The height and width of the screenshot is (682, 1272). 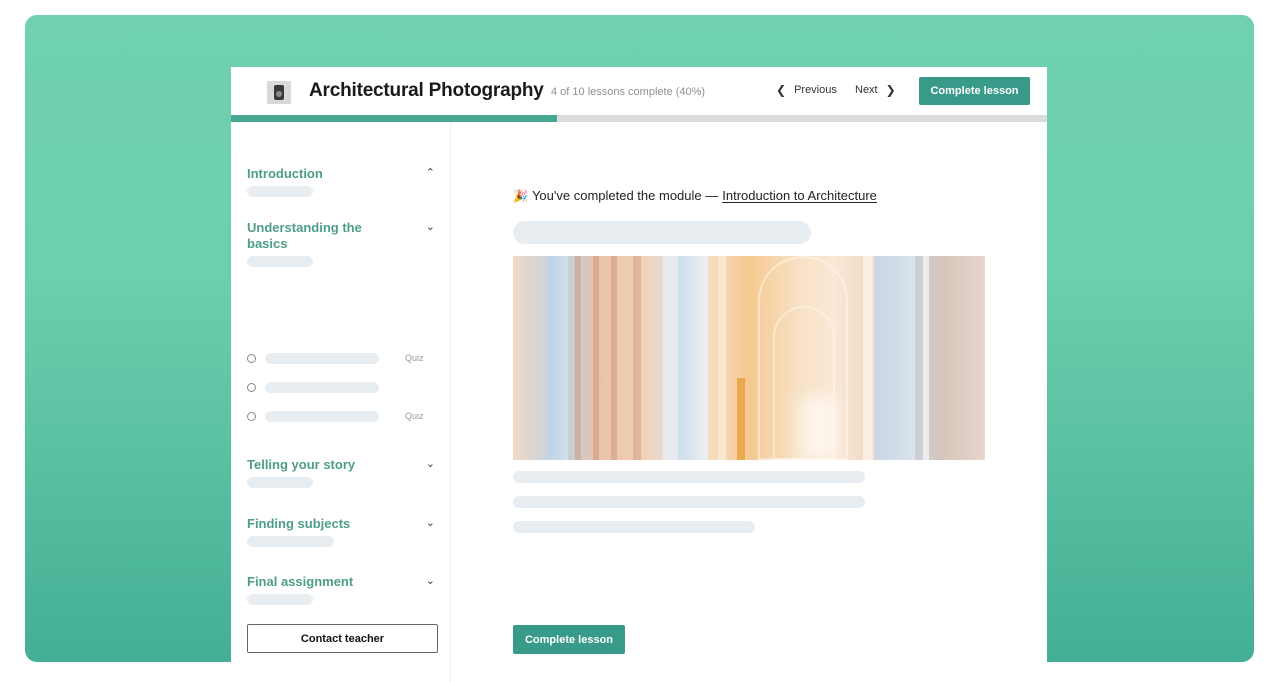 I want to click on progress-text: 4 of 10 lessons complete (40%), so click(x=628, y=92).